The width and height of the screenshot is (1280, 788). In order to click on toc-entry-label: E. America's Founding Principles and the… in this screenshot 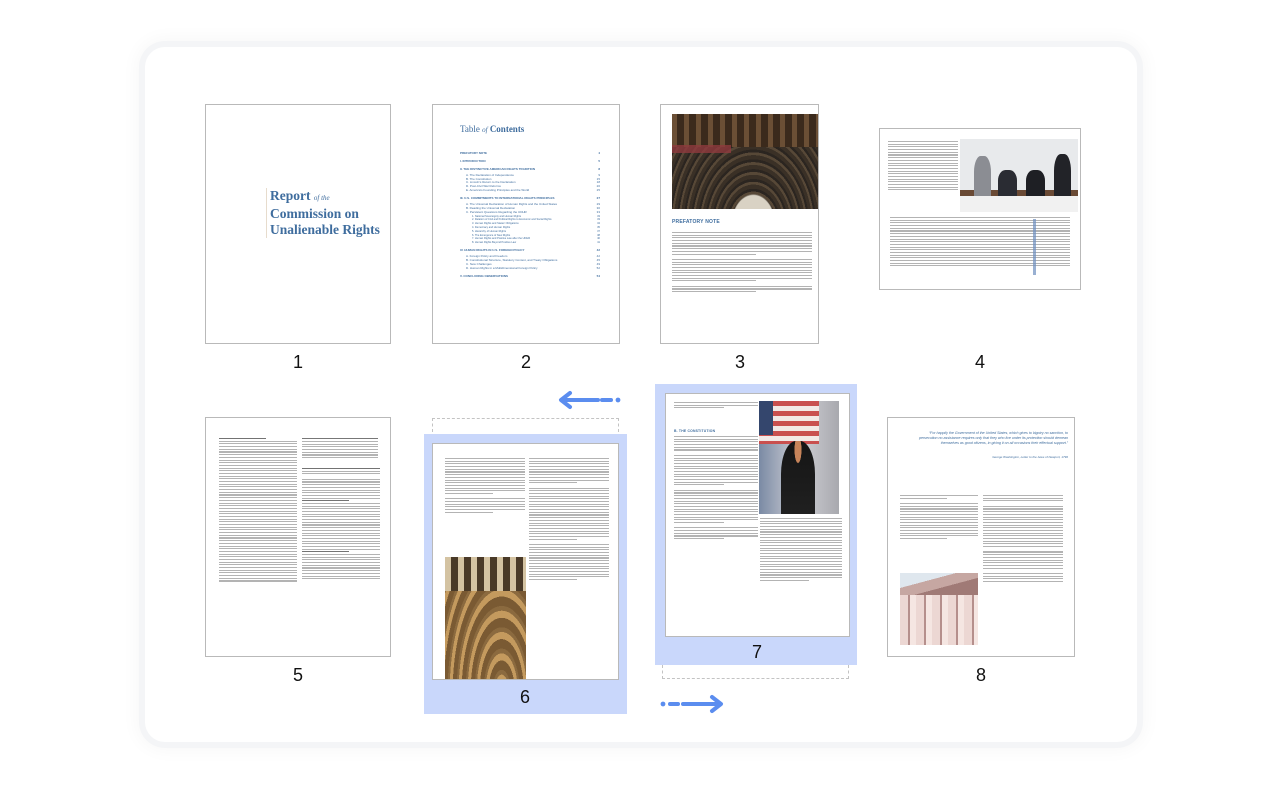, I will do `click(498, 191)`.